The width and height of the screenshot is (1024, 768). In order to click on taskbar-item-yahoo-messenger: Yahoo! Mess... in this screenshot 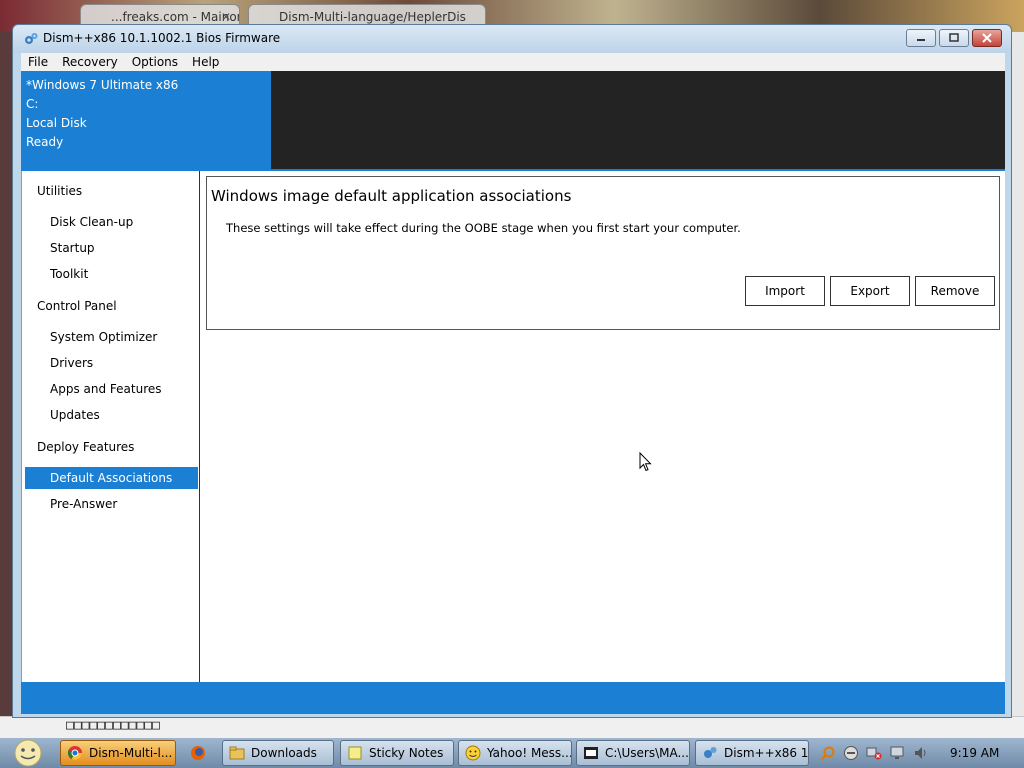, I will do `click(515, 753)`.